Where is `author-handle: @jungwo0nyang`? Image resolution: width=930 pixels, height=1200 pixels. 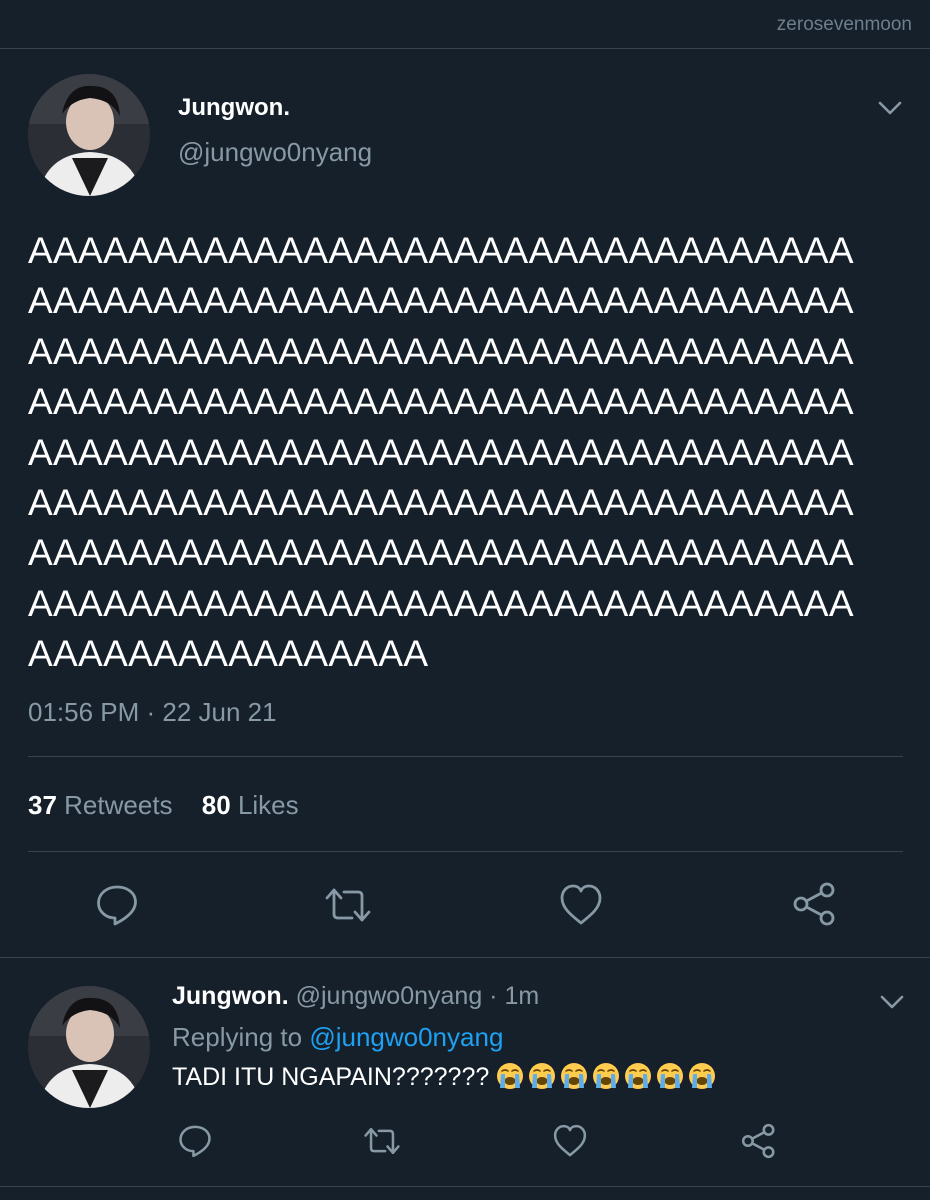 author-handle: @jungwo0nyang is located at coordinates (275, 152).